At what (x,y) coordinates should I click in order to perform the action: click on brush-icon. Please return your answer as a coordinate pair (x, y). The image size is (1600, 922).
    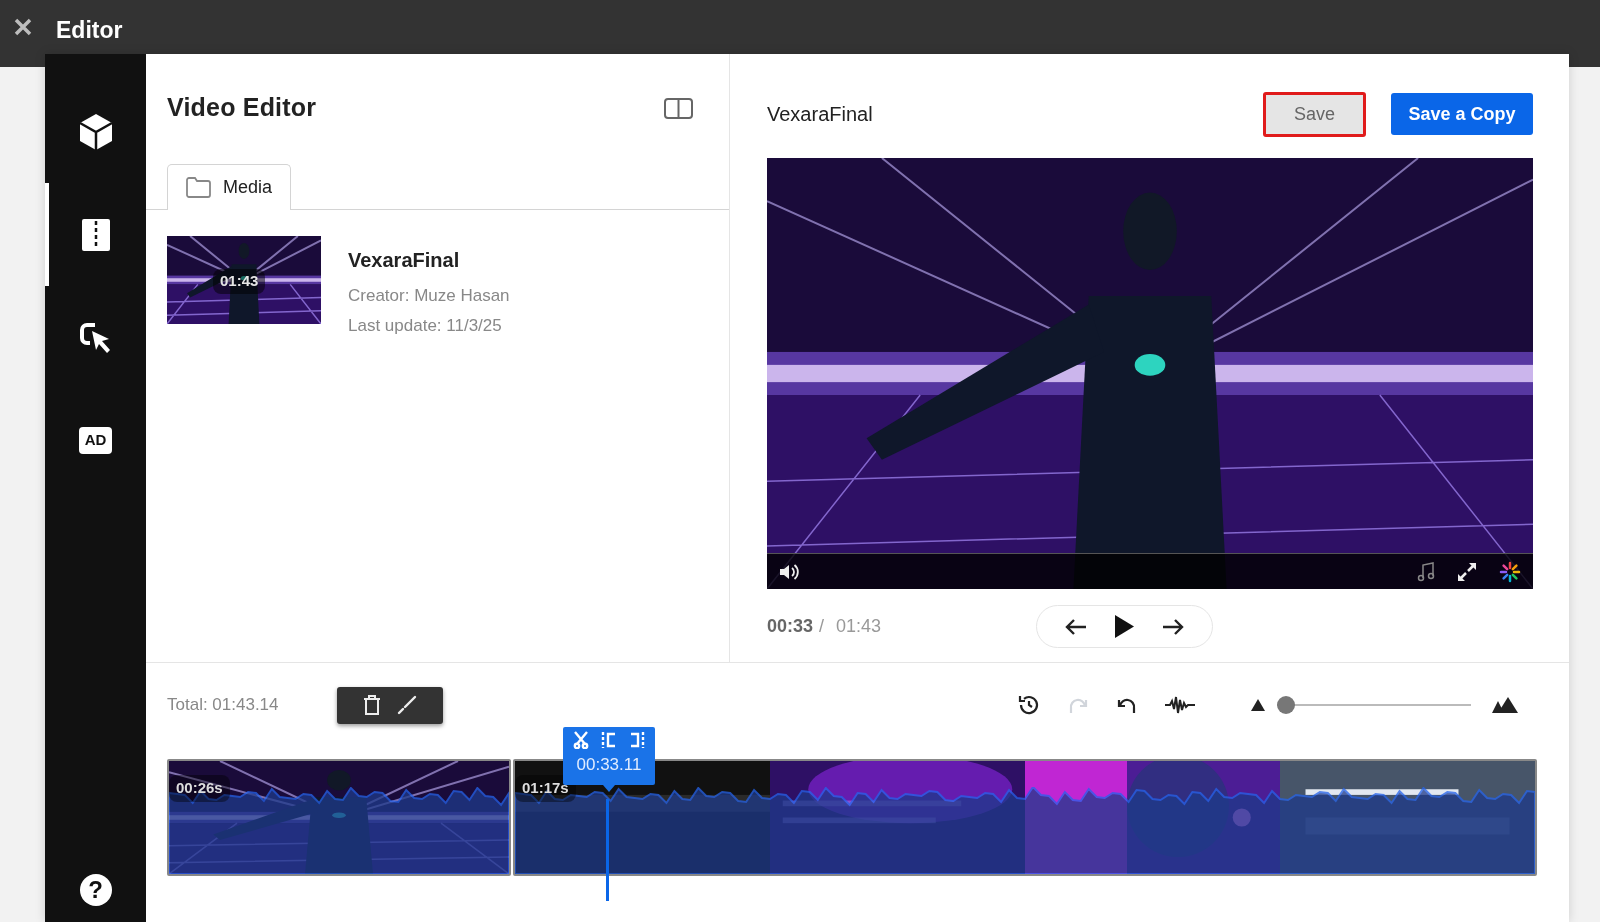
    Looking at the image, I should click on (407, 705).